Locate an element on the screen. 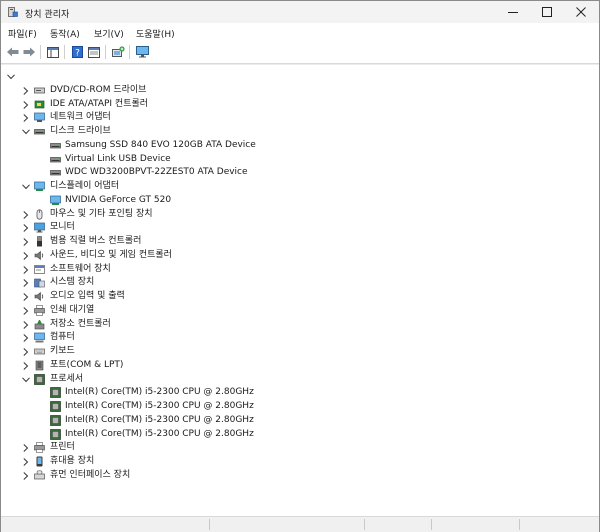 The height and width of the screenshot is (532, 600). tree-category-row: IDE ATA/ATAPI 컨트롤러 is located at coordinates (296, 104).